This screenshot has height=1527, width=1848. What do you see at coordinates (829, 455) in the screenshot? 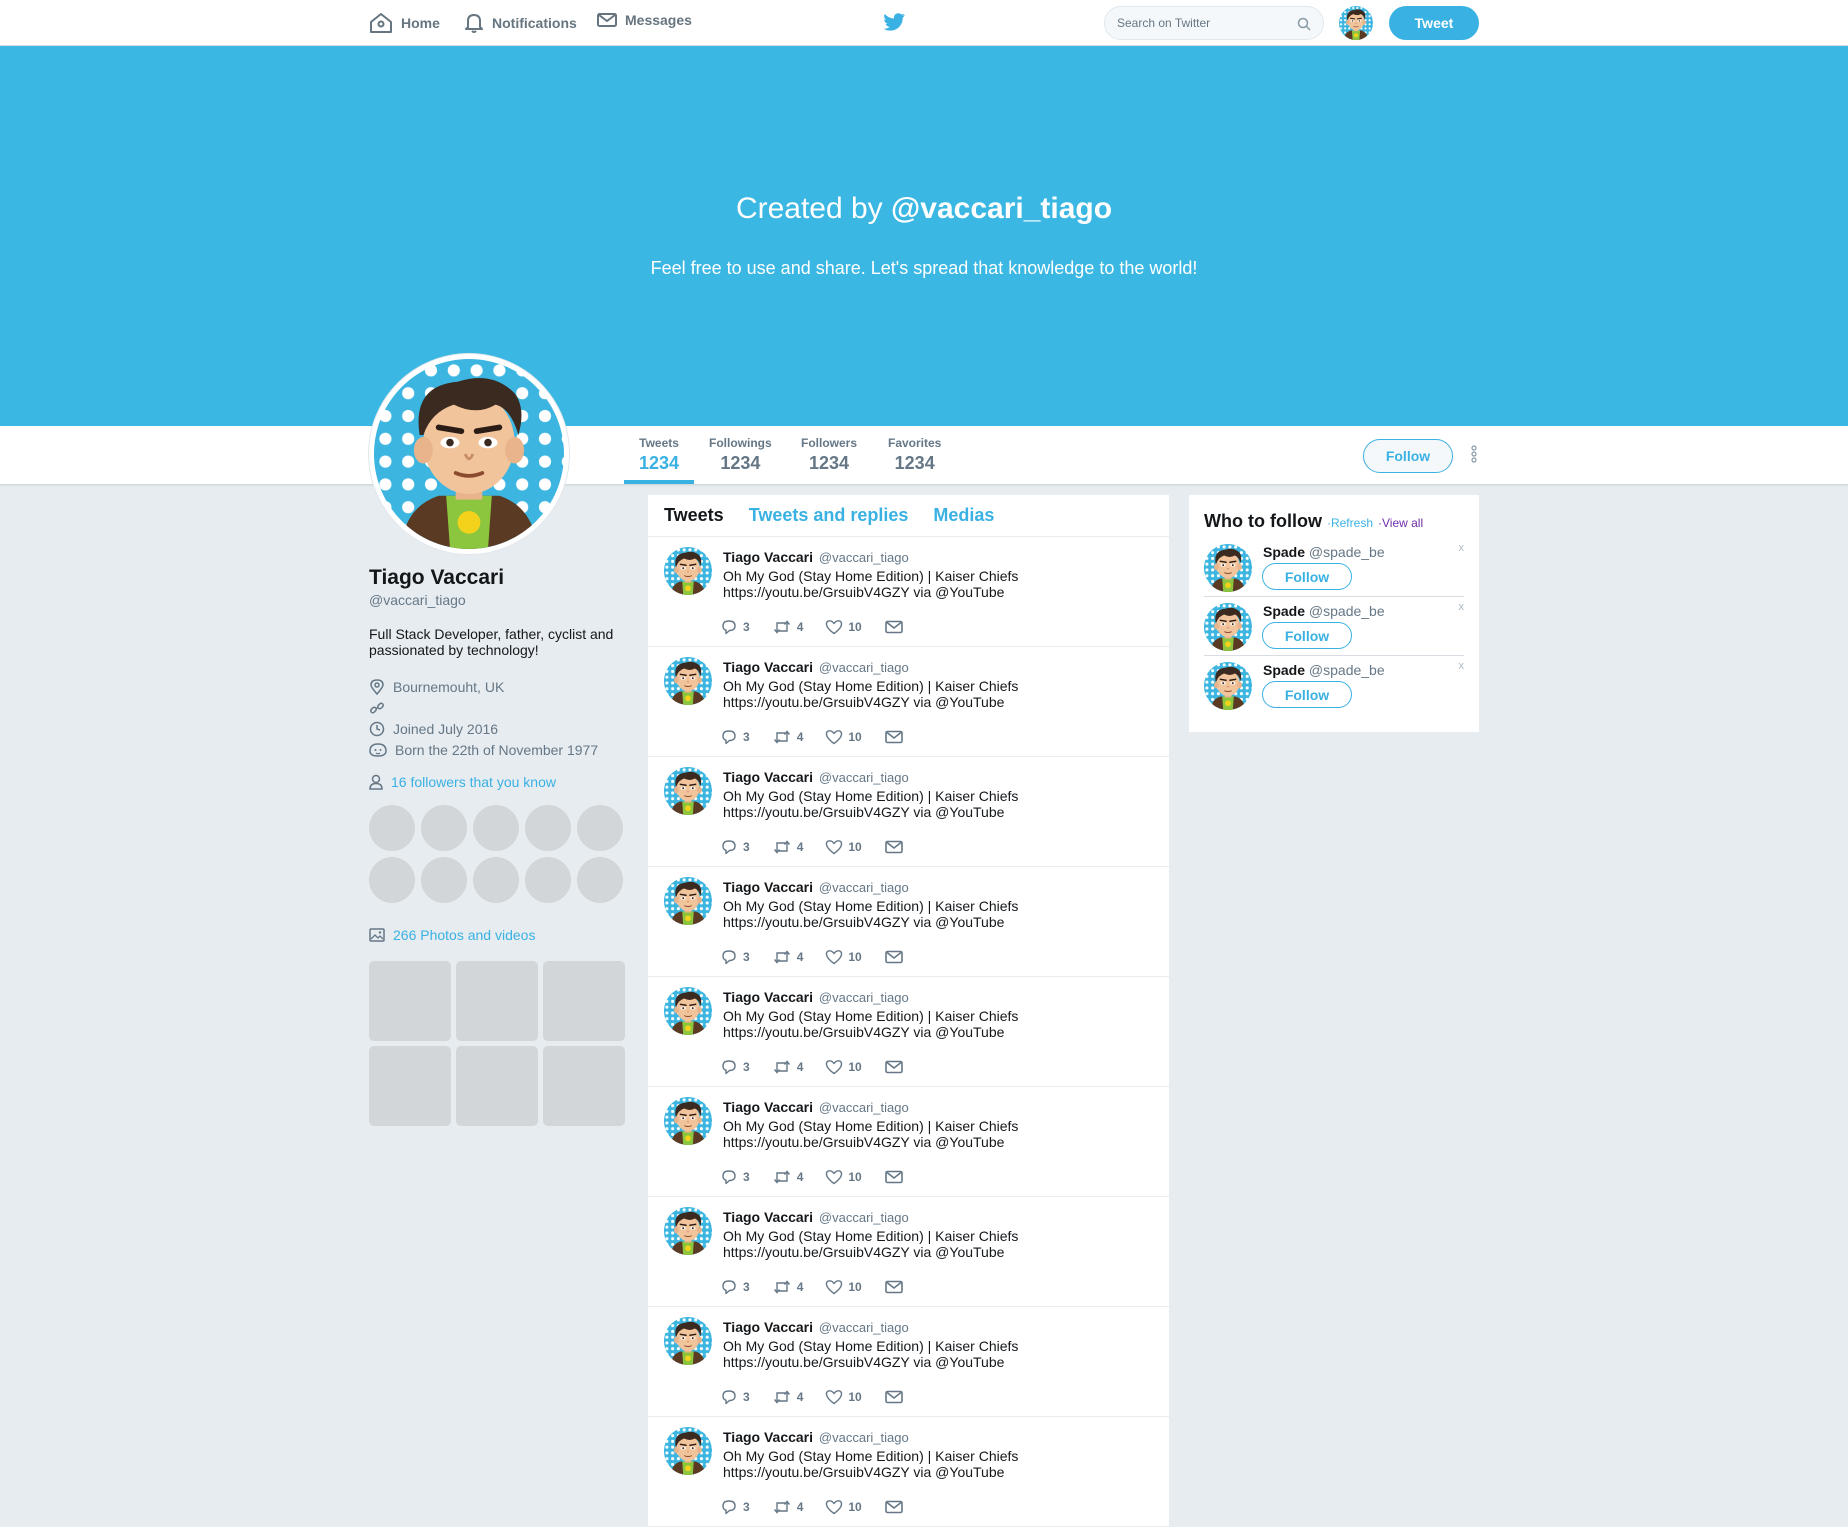
I see `stat-followers: Followers 1234` at bounding box center [829, 455].